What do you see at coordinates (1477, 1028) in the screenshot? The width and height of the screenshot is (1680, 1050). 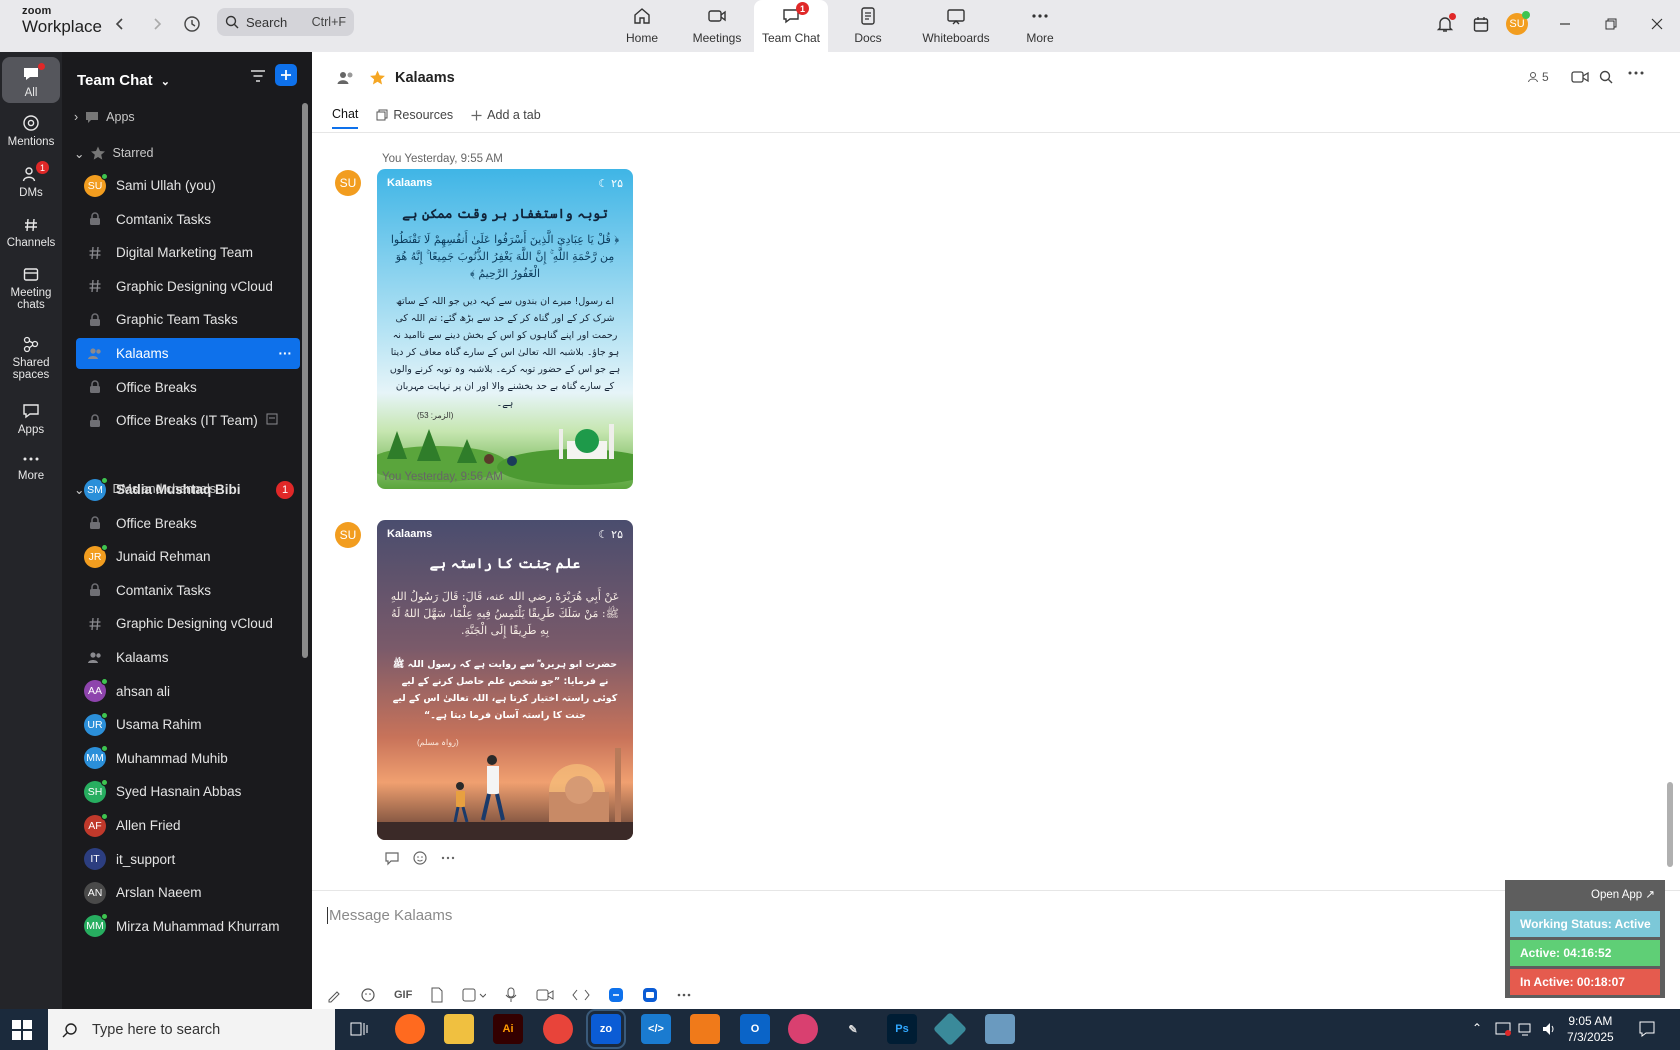 I see `system-tray-chevron-icon: ⌃` at bounding box center [1477, 1028].